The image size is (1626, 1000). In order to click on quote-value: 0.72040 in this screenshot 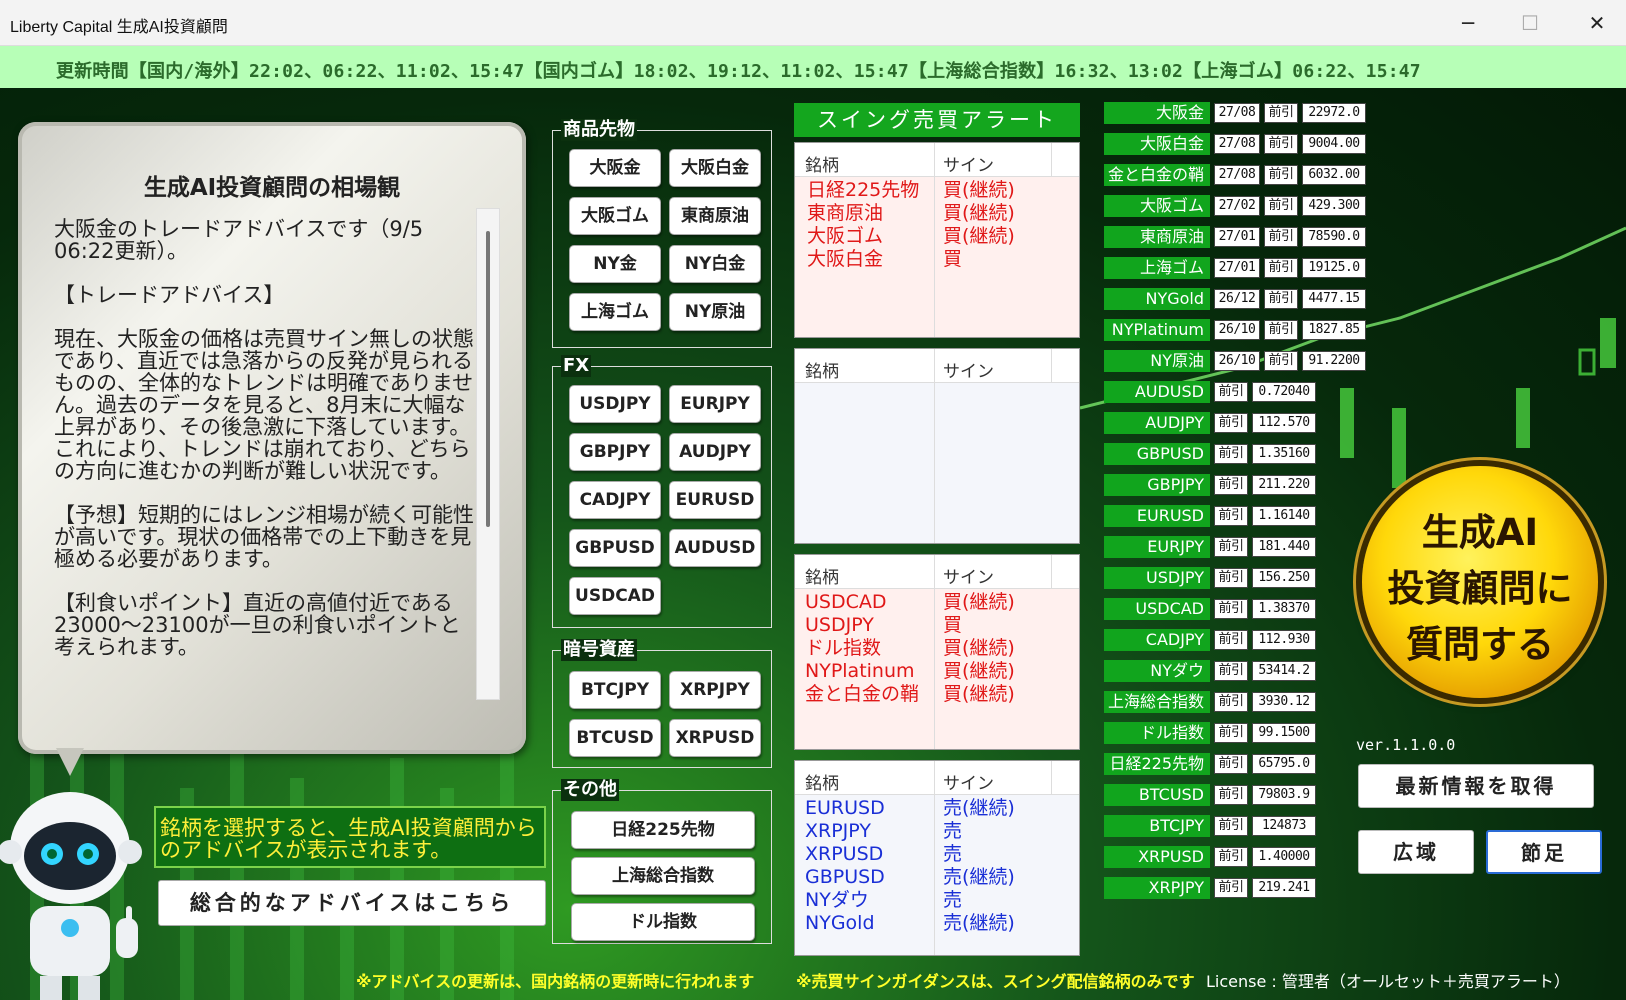, I will do `click(1284, 392)`.